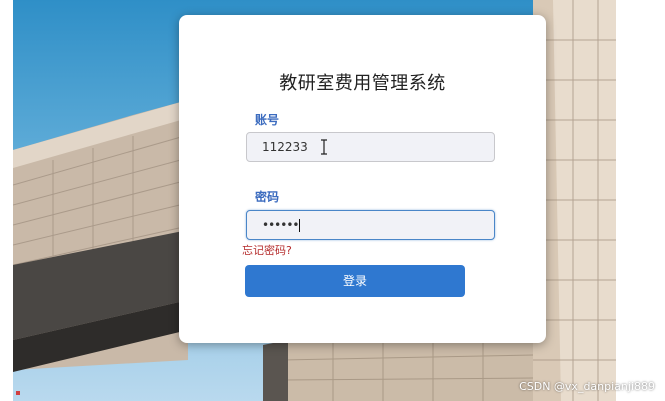 This screenshot has width=665, height=401. I want to click on i-beam-cursor-icon, so click(324, 147).